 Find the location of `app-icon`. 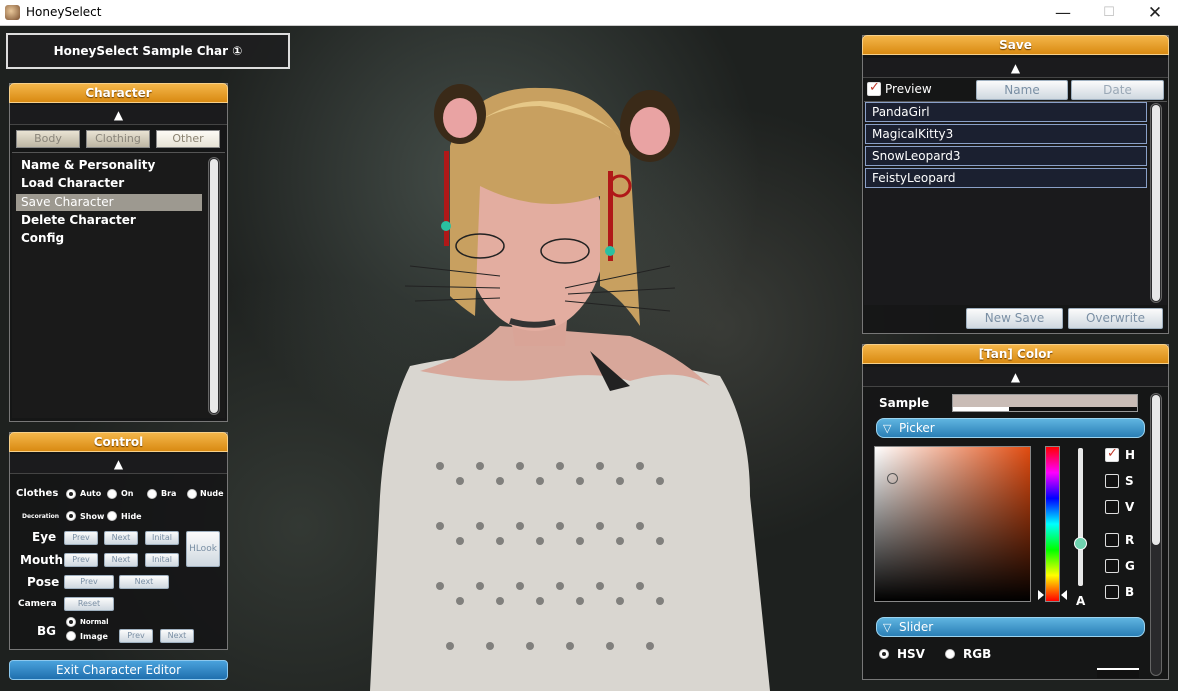

app-icon is located at coordinates (12, 12).